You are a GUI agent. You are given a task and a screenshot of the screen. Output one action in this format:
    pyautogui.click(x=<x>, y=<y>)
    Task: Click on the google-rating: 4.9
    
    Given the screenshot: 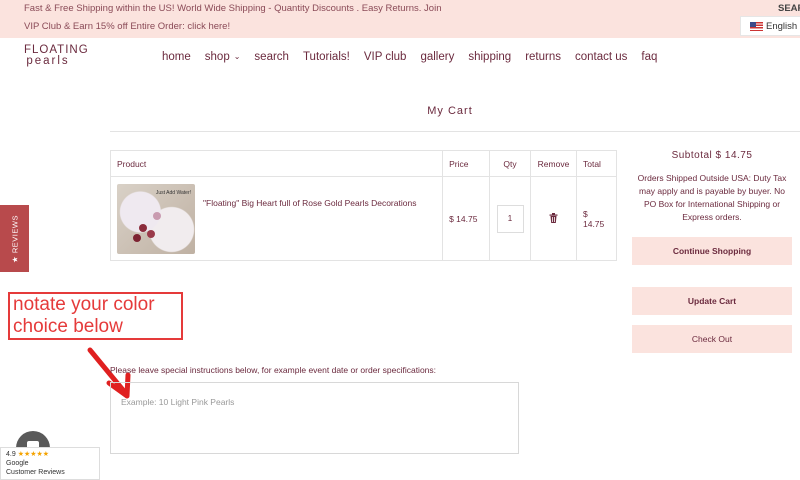 What is the action you would take?
    pyautogui.click(x=11, y=454)
    